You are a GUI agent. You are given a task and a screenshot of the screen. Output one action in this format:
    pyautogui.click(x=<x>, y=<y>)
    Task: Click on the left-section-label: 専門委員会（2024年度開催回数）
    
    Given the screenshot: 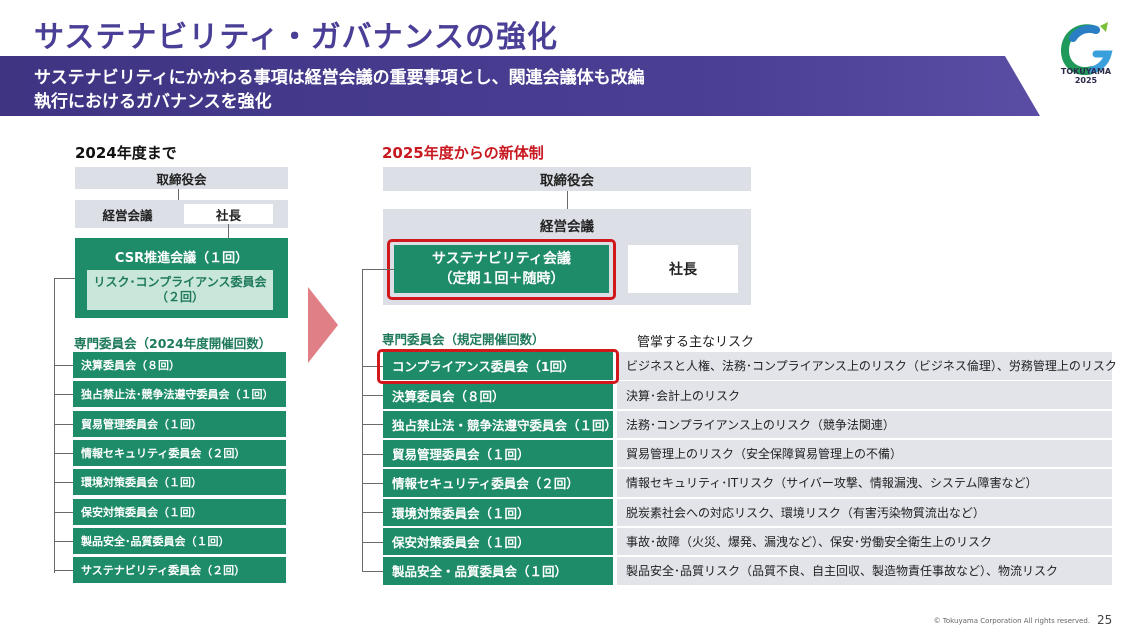 What is the action you would take?
    pyautogui.click(x=173, y=343)
    